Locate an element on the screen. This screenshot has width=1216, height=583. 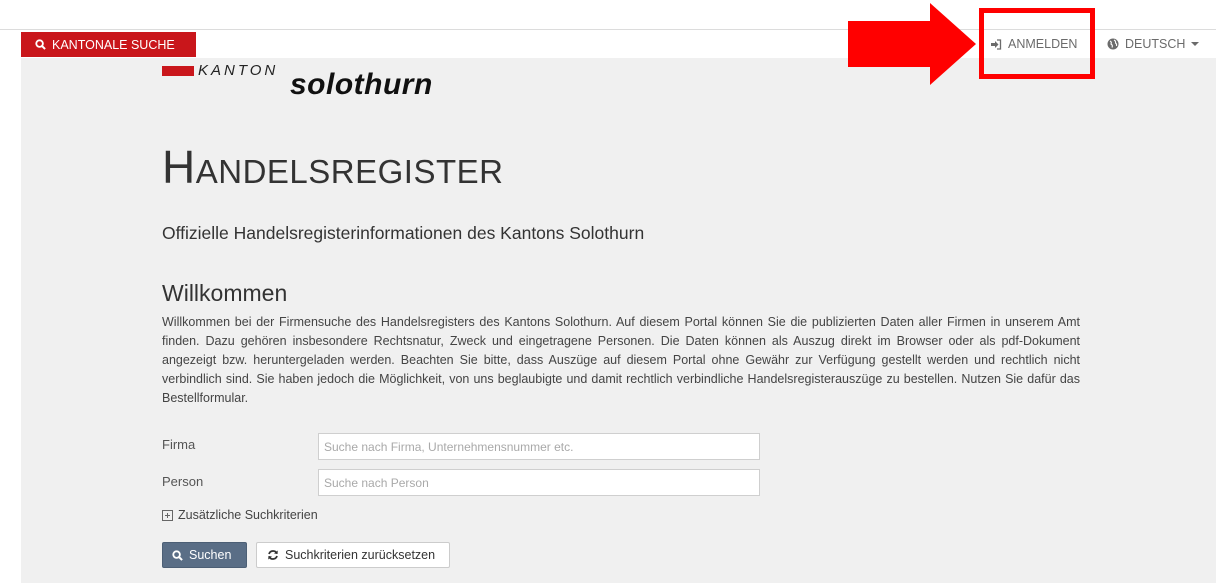
kanton-solothurn-logo: KANTON solothurn is located at coordinates (320, 83).